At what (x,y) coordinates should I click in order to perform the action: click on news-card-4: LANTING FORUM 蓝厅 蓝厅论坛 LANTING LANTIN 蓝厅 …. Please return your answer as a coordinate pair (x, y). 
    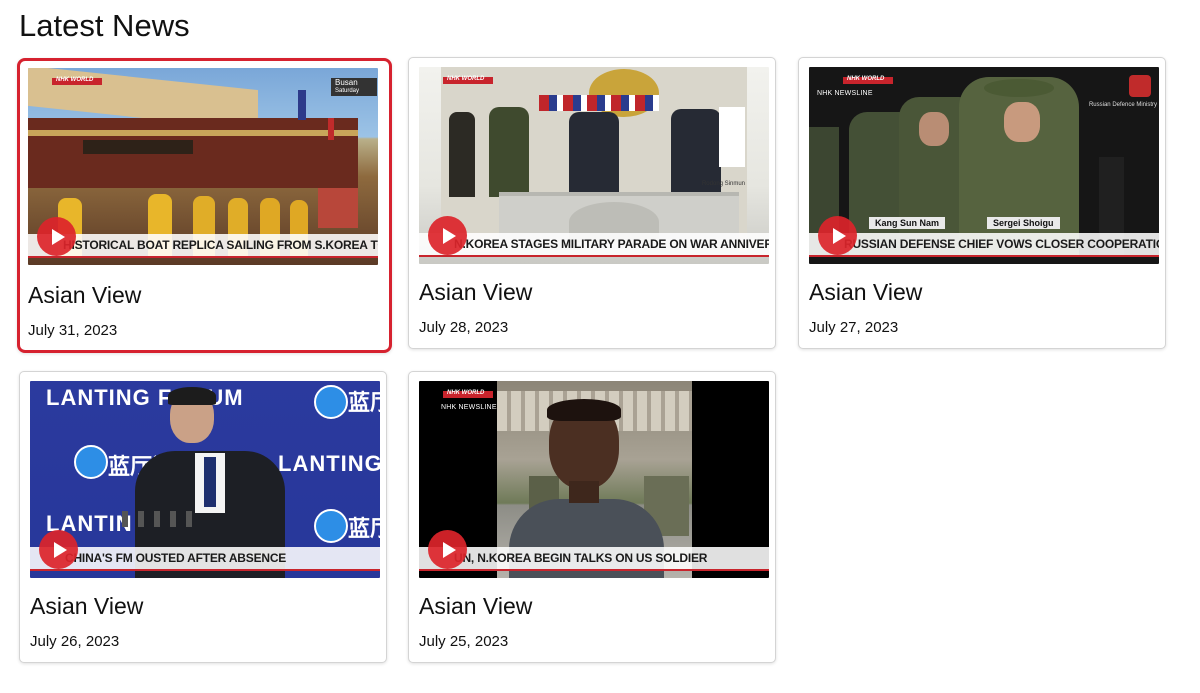
    Looking at the image, I should click on (203, 517).